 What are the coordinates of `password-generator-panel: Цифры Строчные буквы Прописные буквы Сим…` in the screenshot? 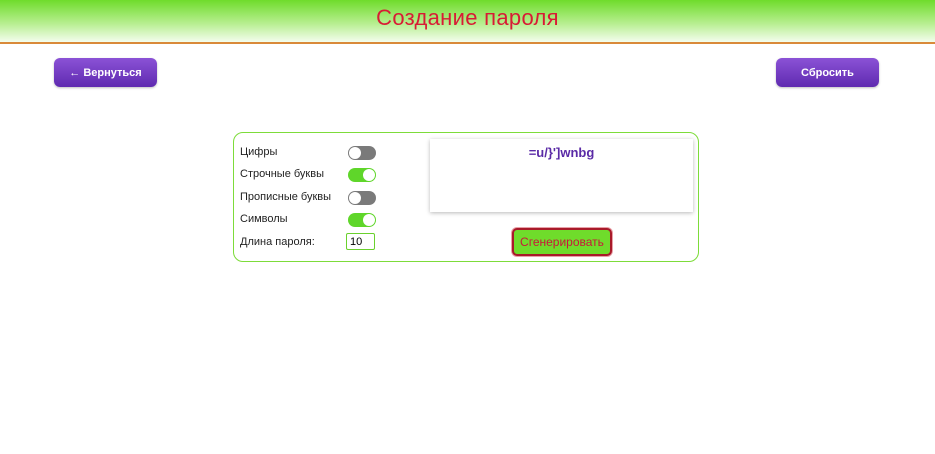 It's located at (466, 197).